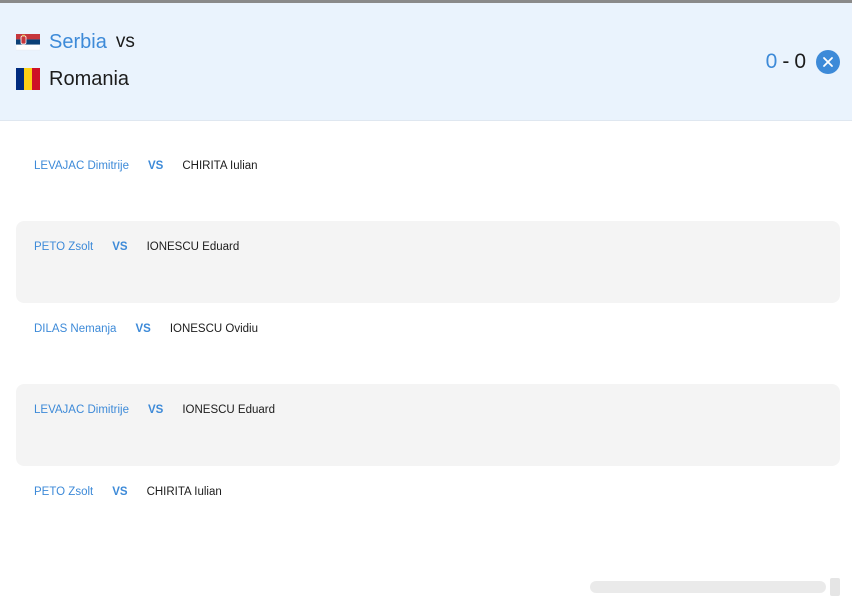  Describe the element at coordinates (428, 425) in the screenshot. I see `match-row: LEVAJAC Dimitrije VS IONESCU Eduard` at that location.